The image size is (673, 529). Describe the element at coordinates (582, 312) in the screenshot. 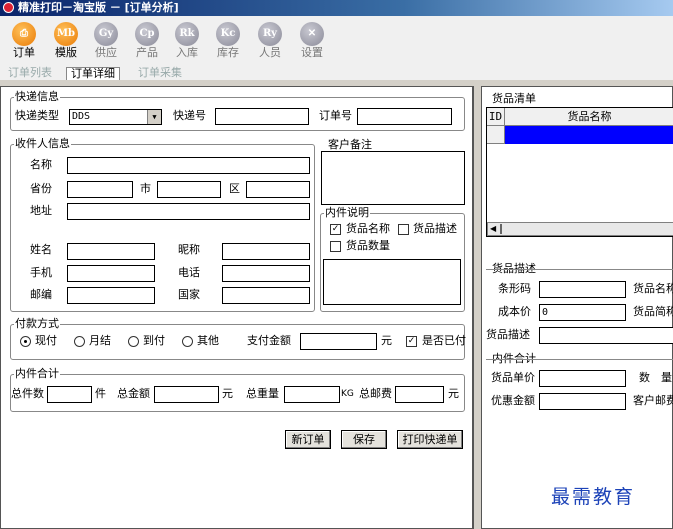

I see `cost-input: 0` at that location.